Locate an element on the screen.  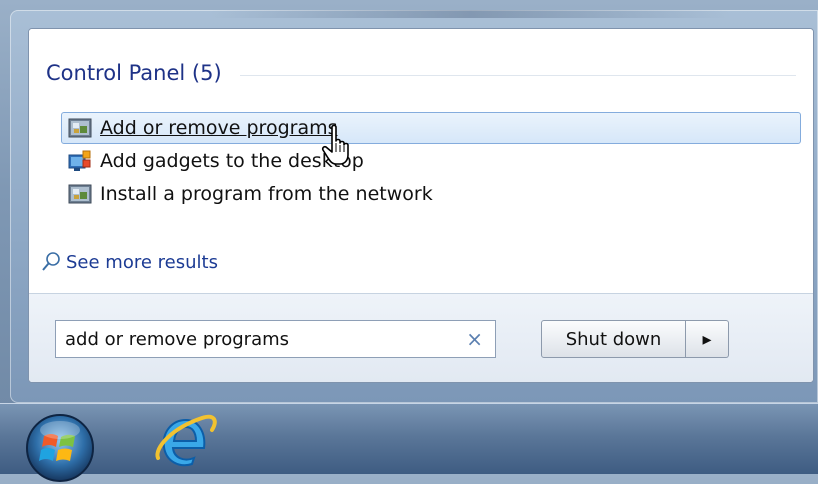
group-title-control-panel: Control Panel (5) is located at coordinates (134, 73).